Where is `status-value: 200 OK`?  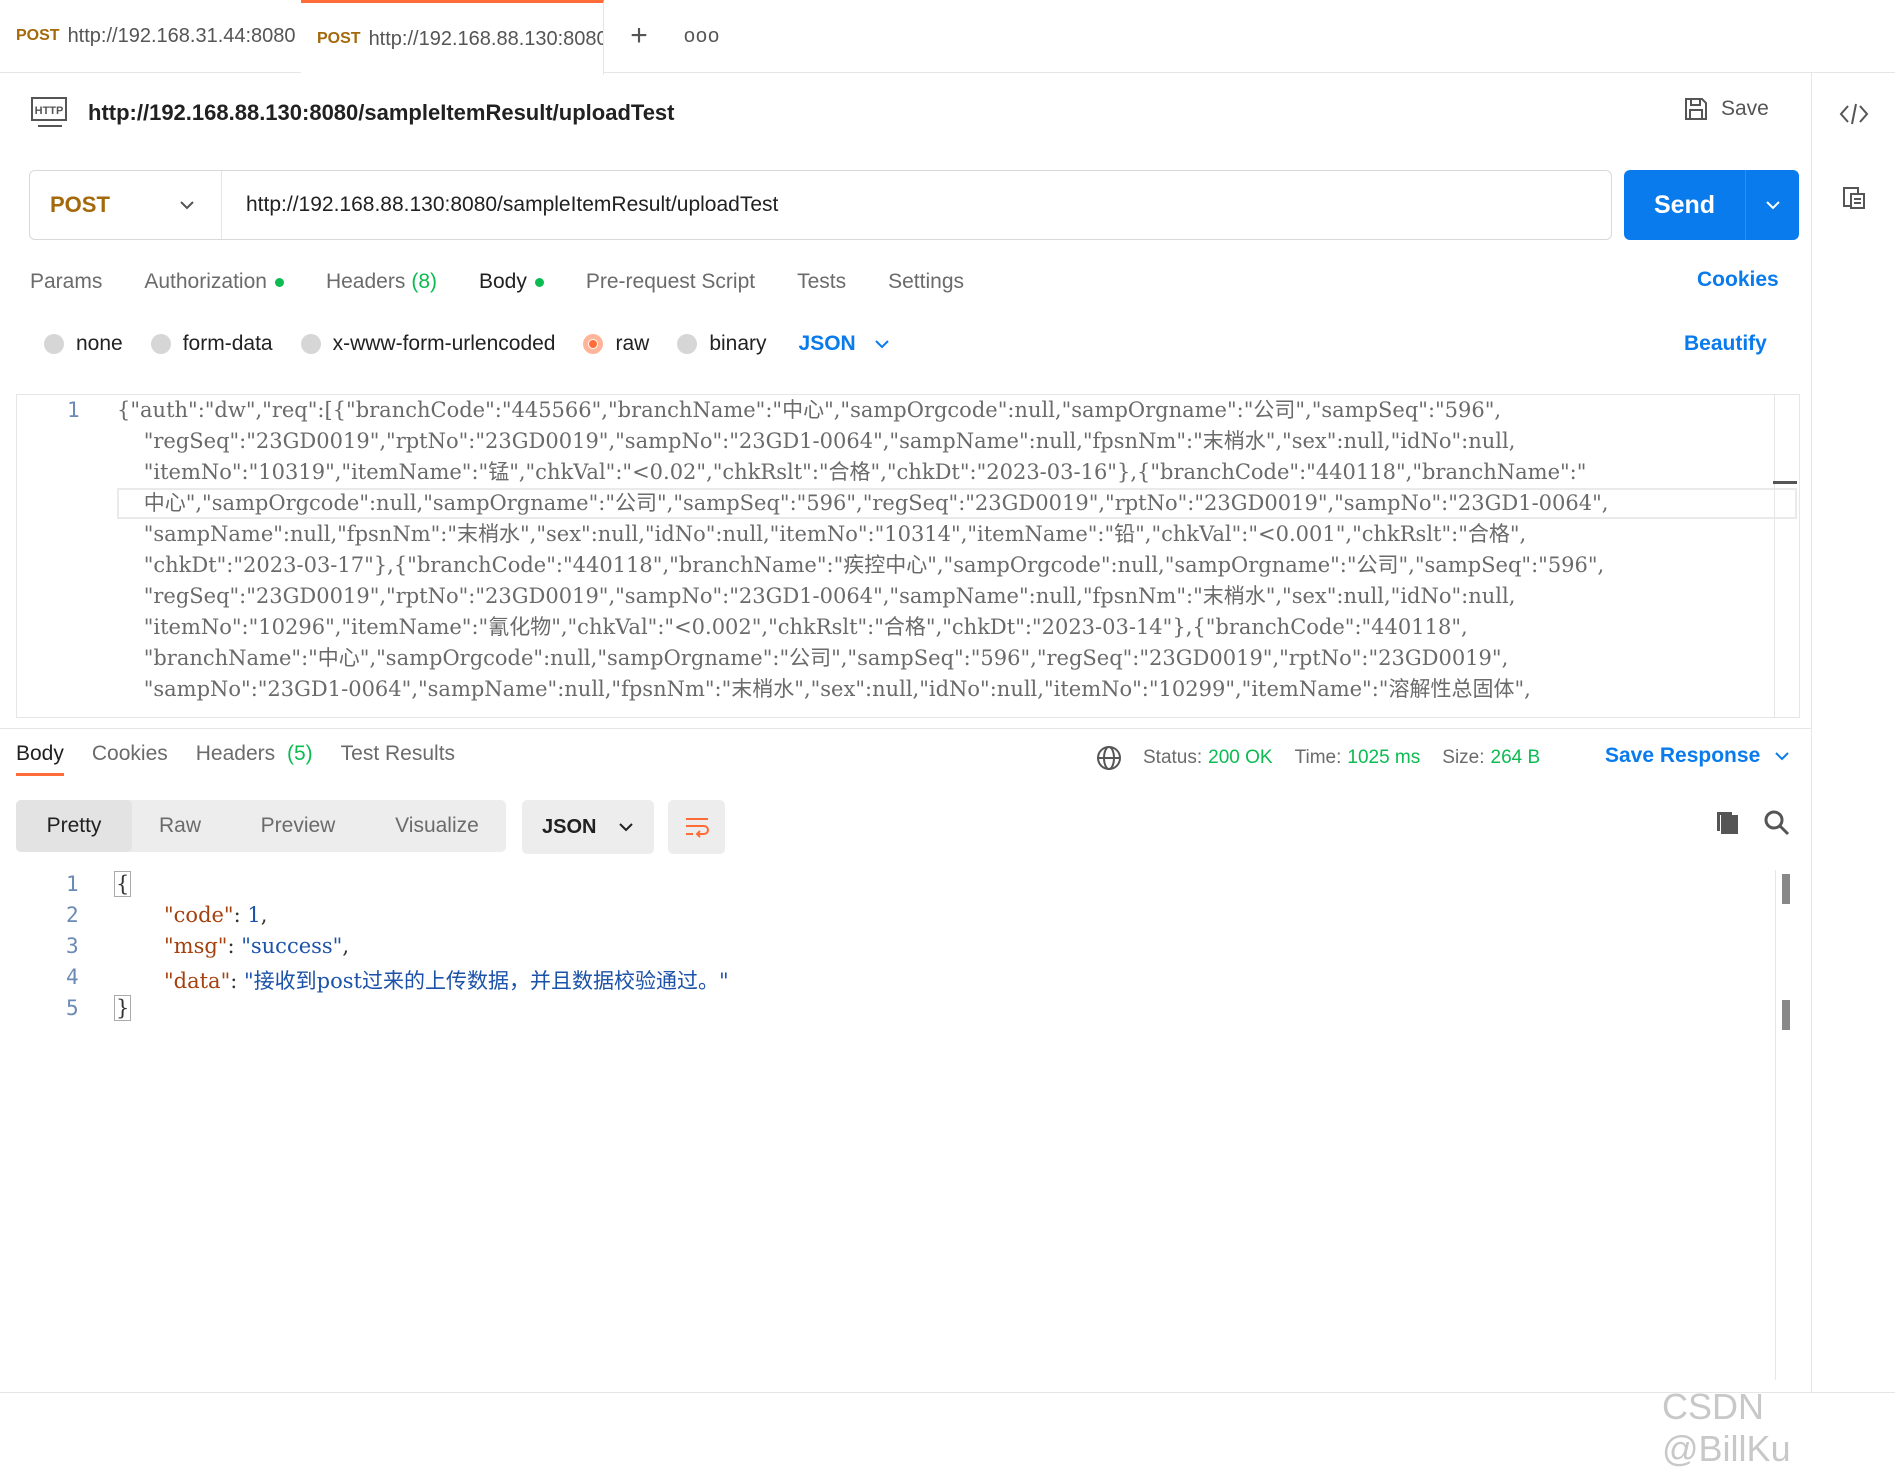
status-value: 200 OK is located at coordinates (1240, 758).